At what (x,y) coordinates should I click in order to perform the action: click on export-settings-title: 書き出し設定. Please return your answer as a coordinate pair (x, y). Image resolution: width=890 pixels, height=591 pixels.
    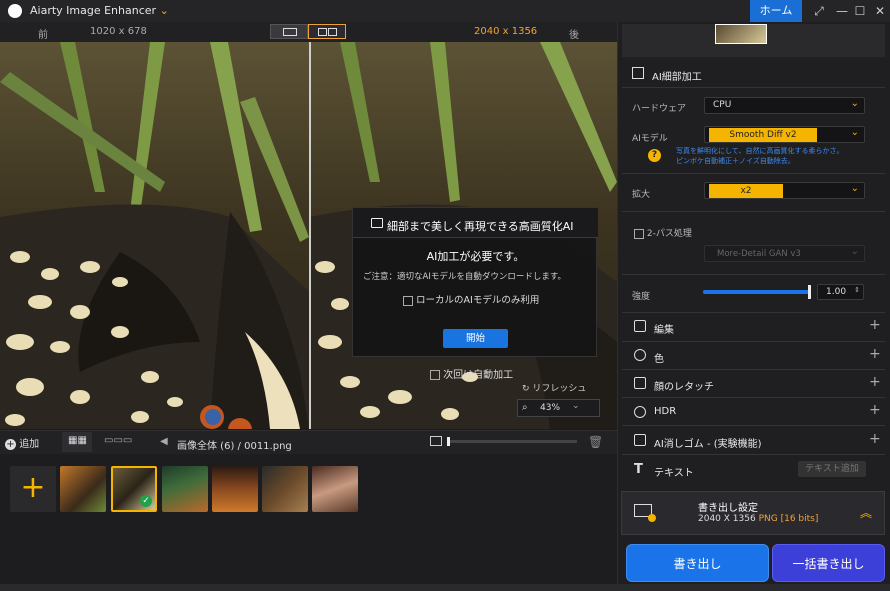
    Looking at the image, I should click on (728, 508).